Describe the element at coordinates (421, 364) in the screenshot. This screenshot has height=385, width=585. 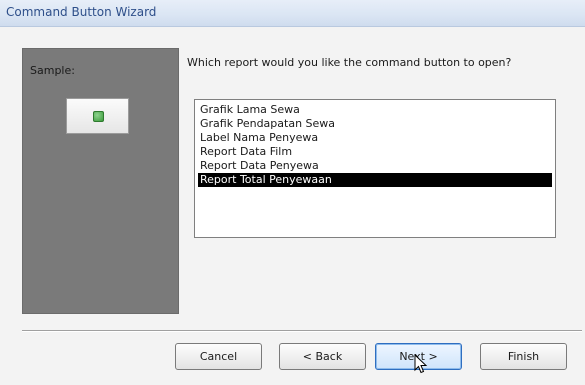
I see `mouse-pointer-icon` at that location.